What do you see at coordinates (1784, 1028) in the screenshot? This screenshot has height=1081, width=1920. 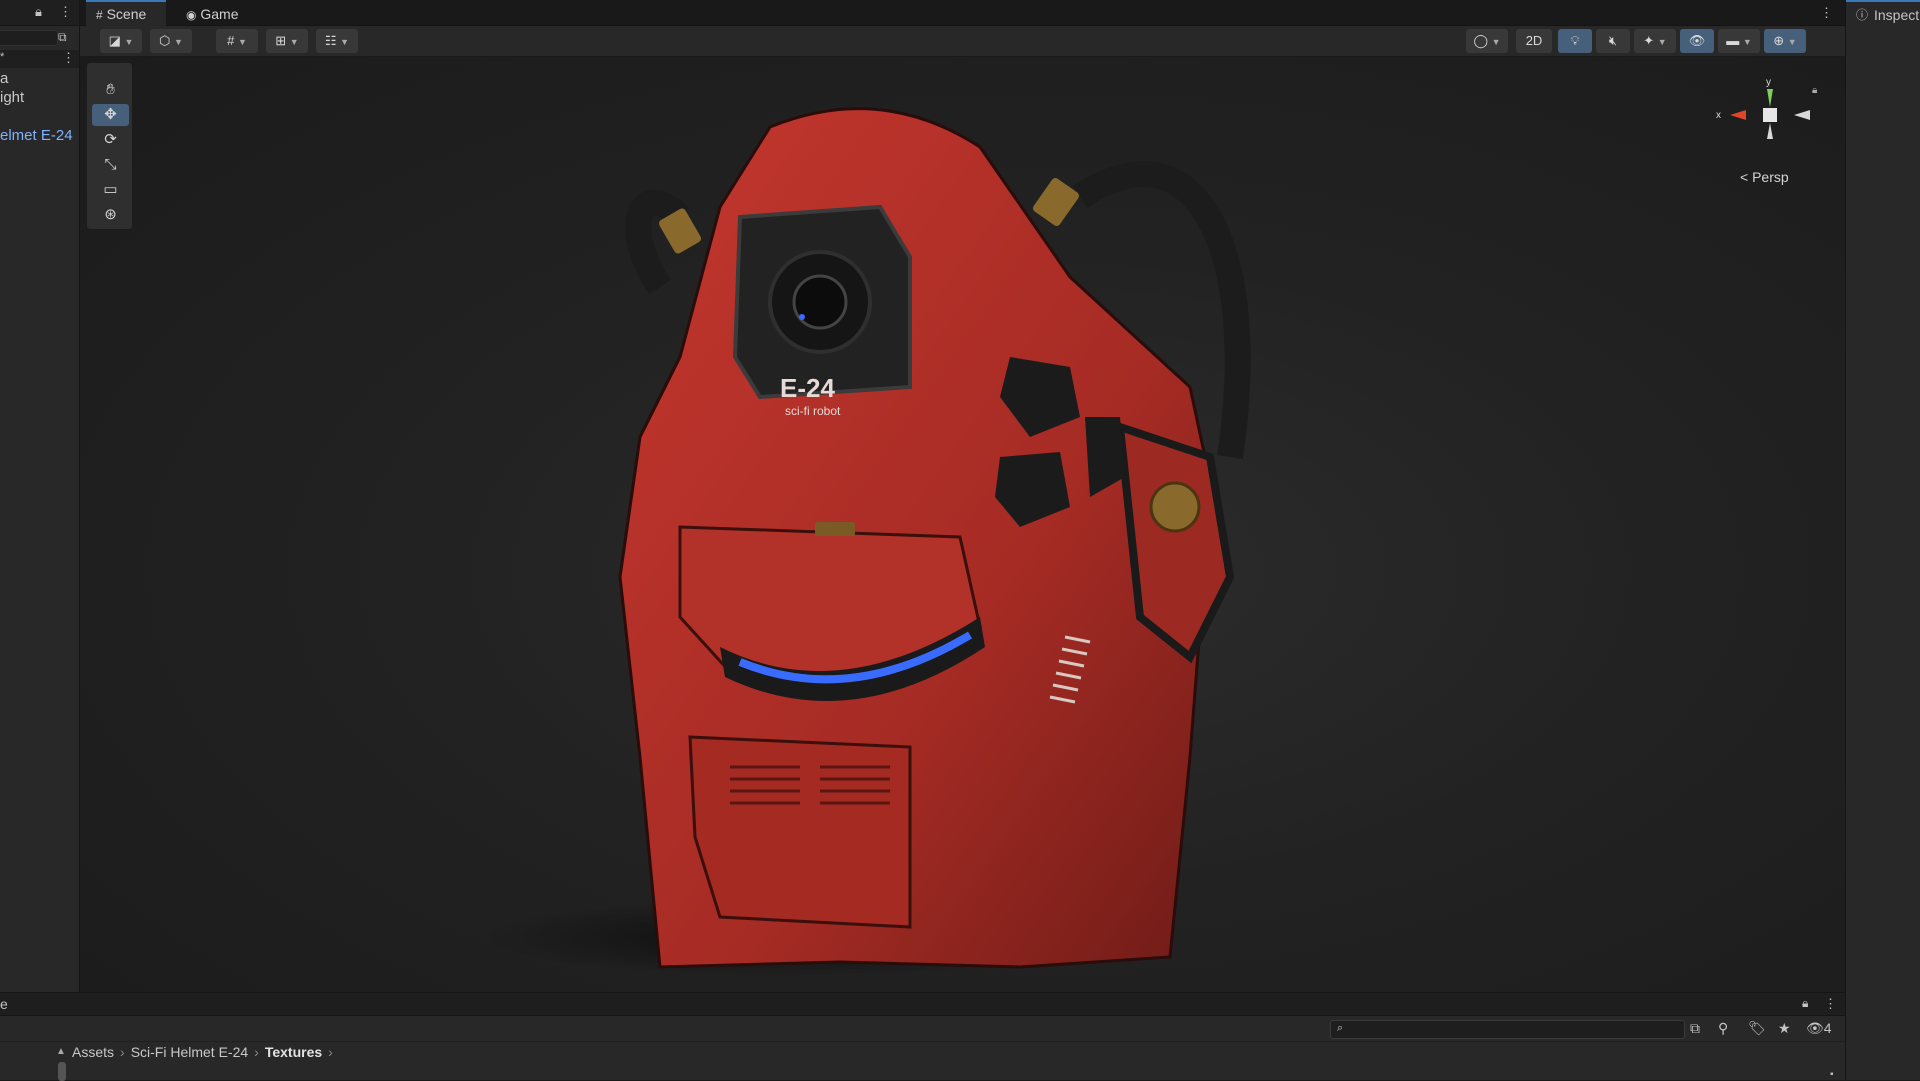 I see `favorite-star-icon: ★` at bounding box center [1784, 1028].